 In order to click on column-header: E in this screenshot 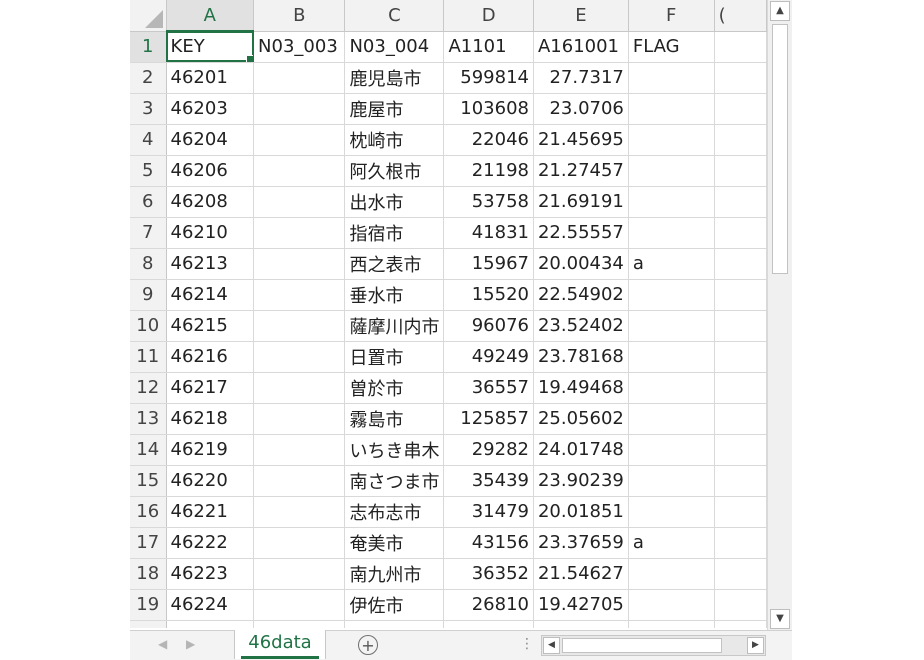, I will do `click(581, 16)`.